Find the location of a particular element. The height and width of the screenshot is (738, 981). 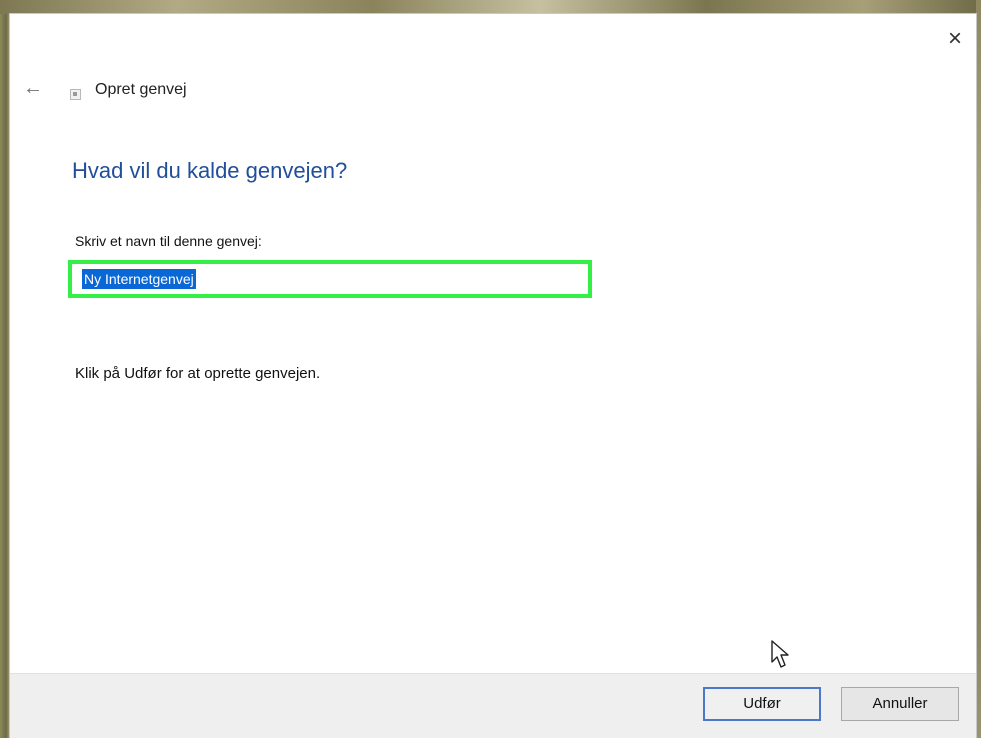

finish-button: Udfør is located at coordinates (762, 704).